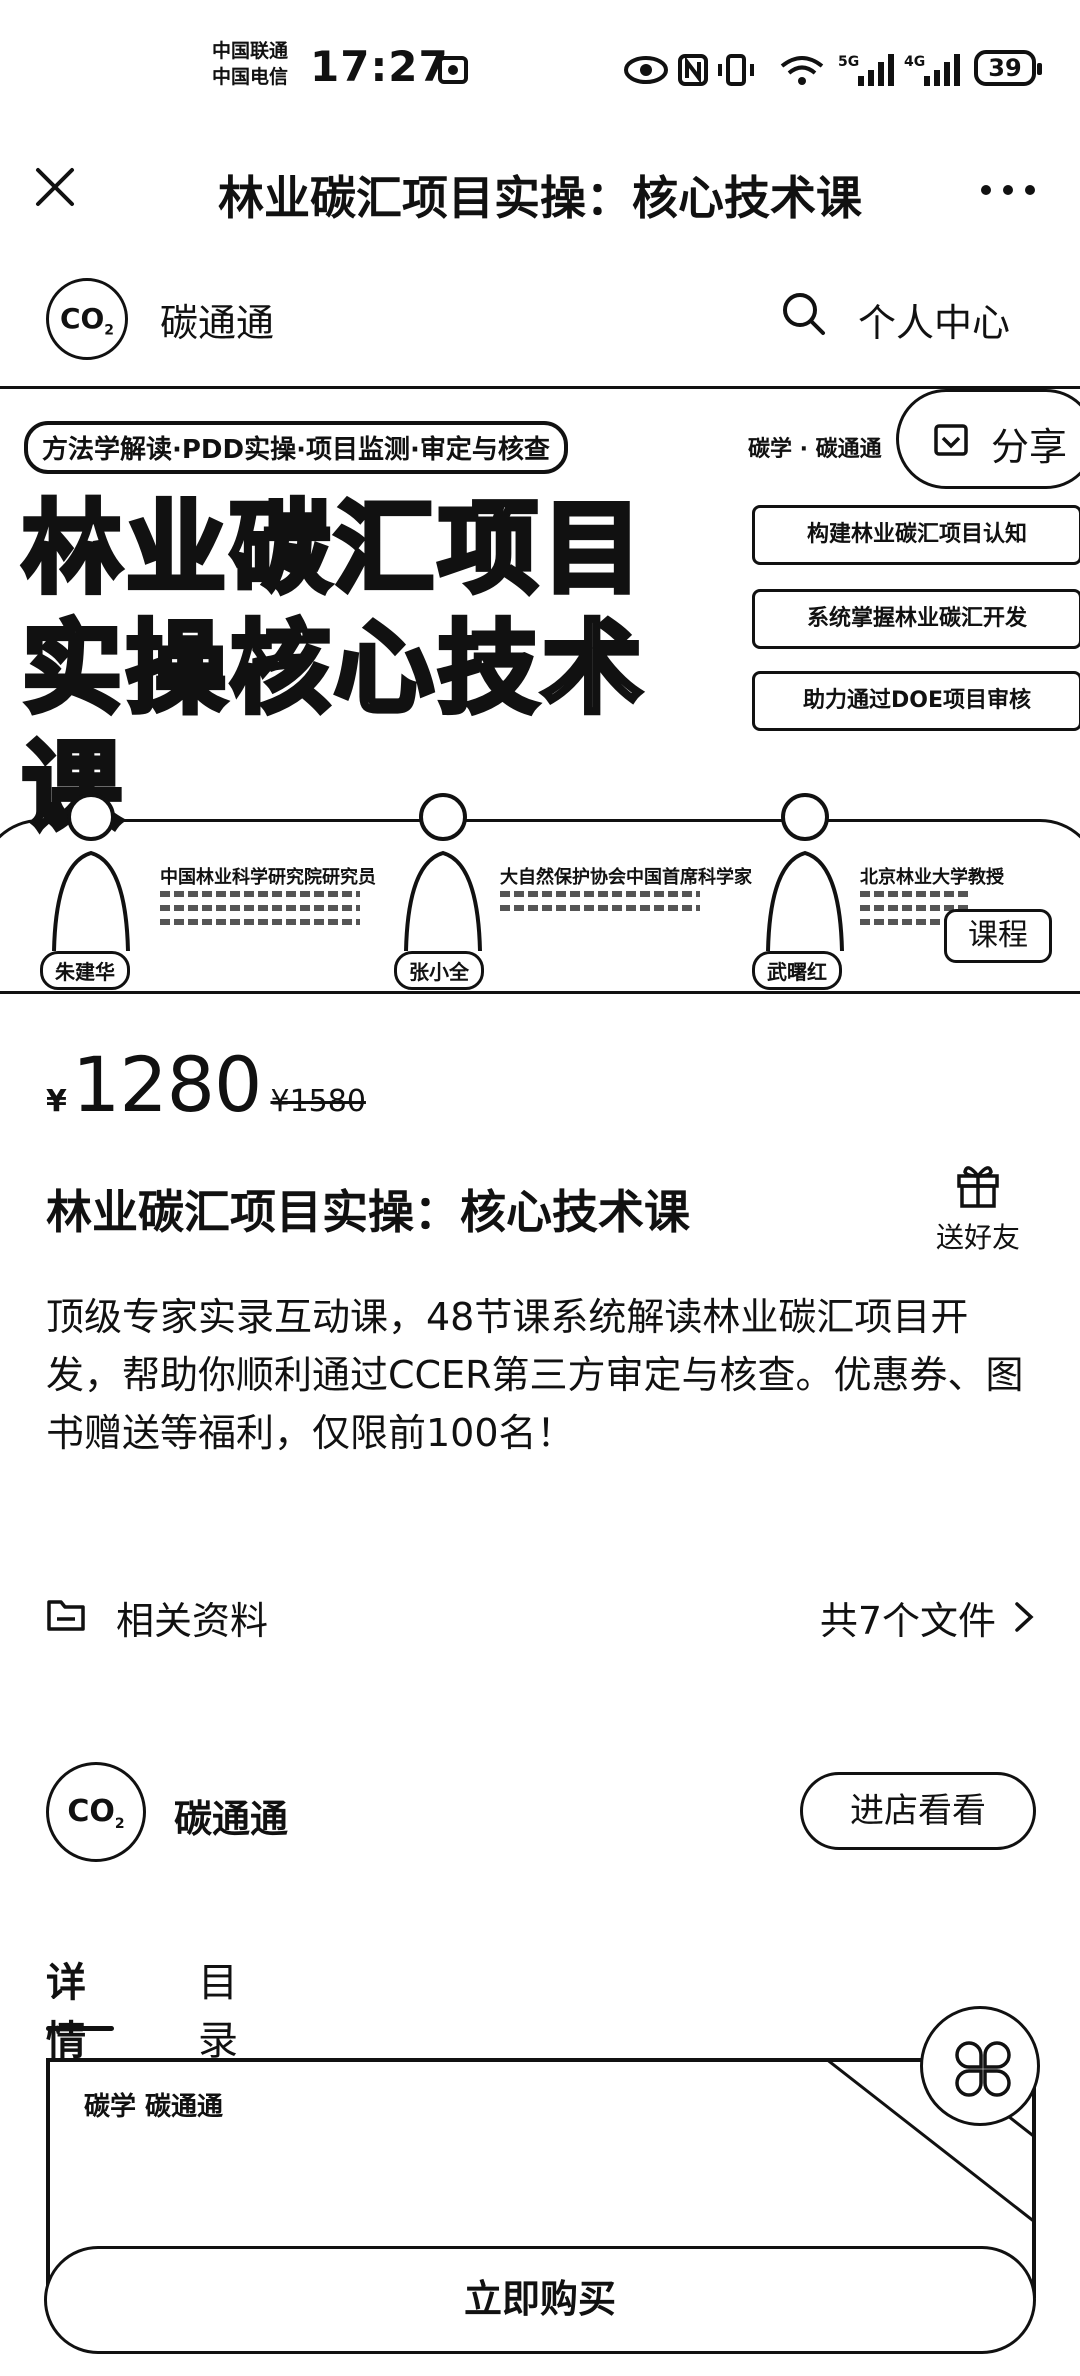  Describe the element at coordinates (96, 1812) in the screenshot. I see `shop-avatar-icon: CO2` at that location.